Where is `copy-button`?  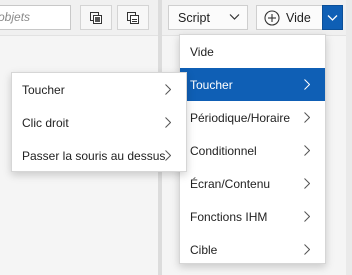
copy-button is located at coordinates (96, 17).